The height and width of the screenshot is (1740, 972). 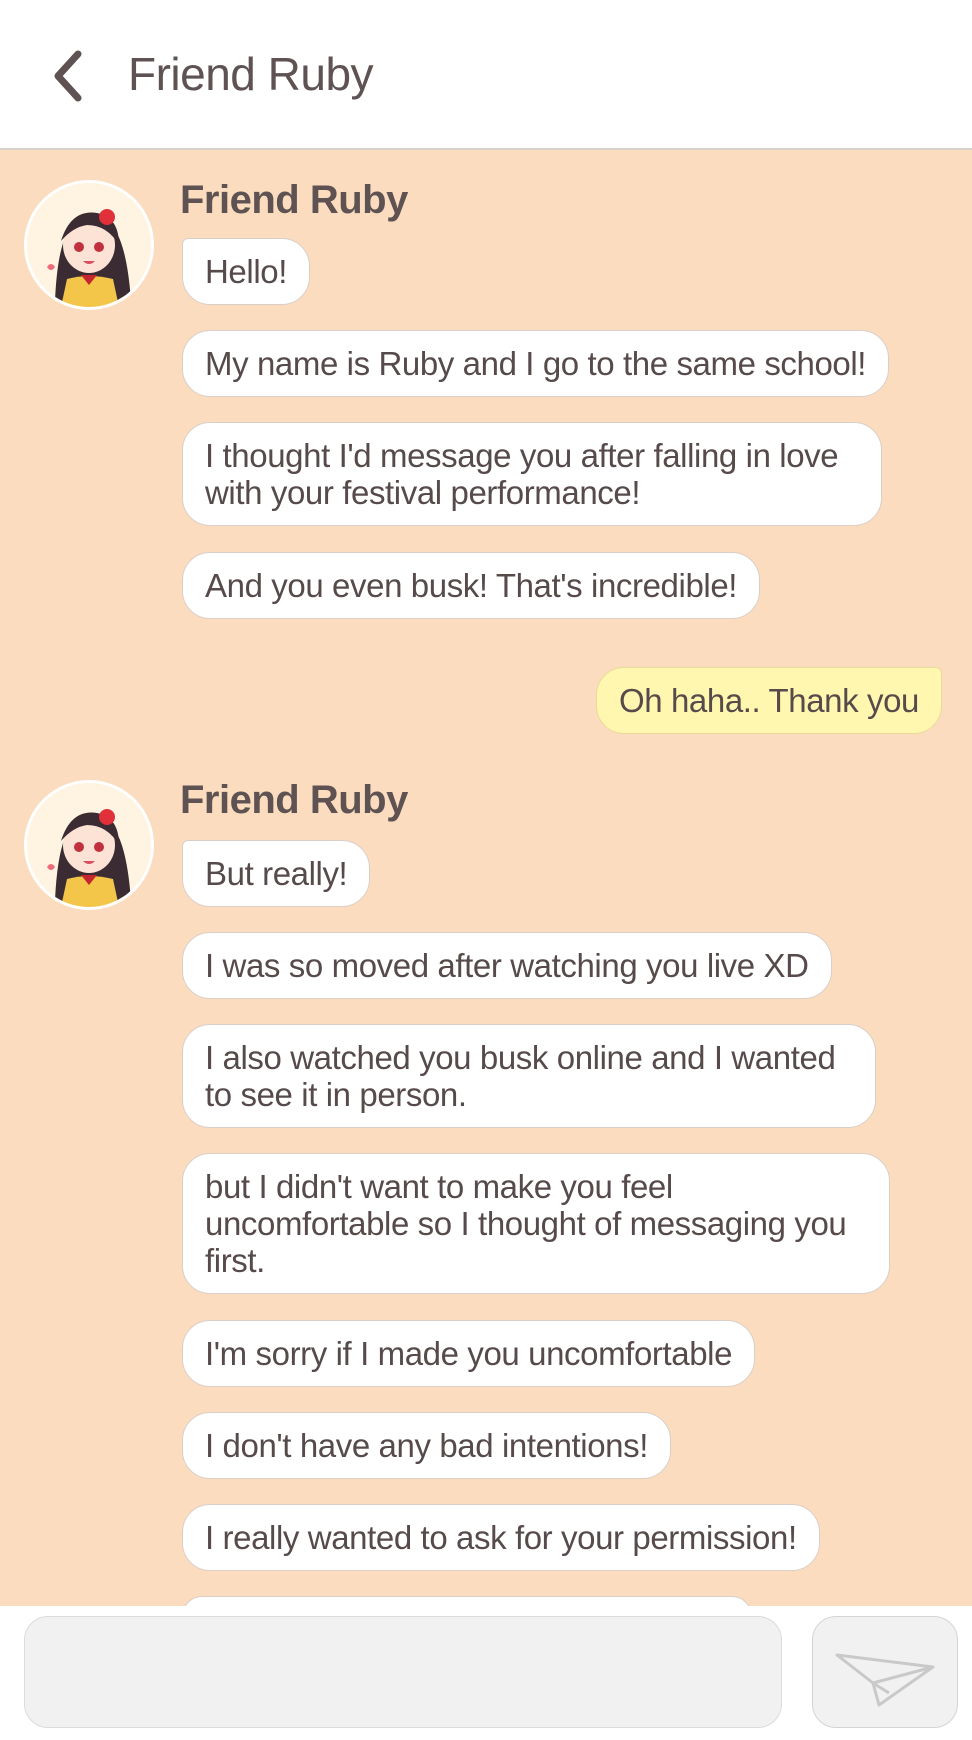 What do you see at coordinates (467, 1601) in the screenshot?
I see `message-bubble-partial` at bounding box center [467, 1601].